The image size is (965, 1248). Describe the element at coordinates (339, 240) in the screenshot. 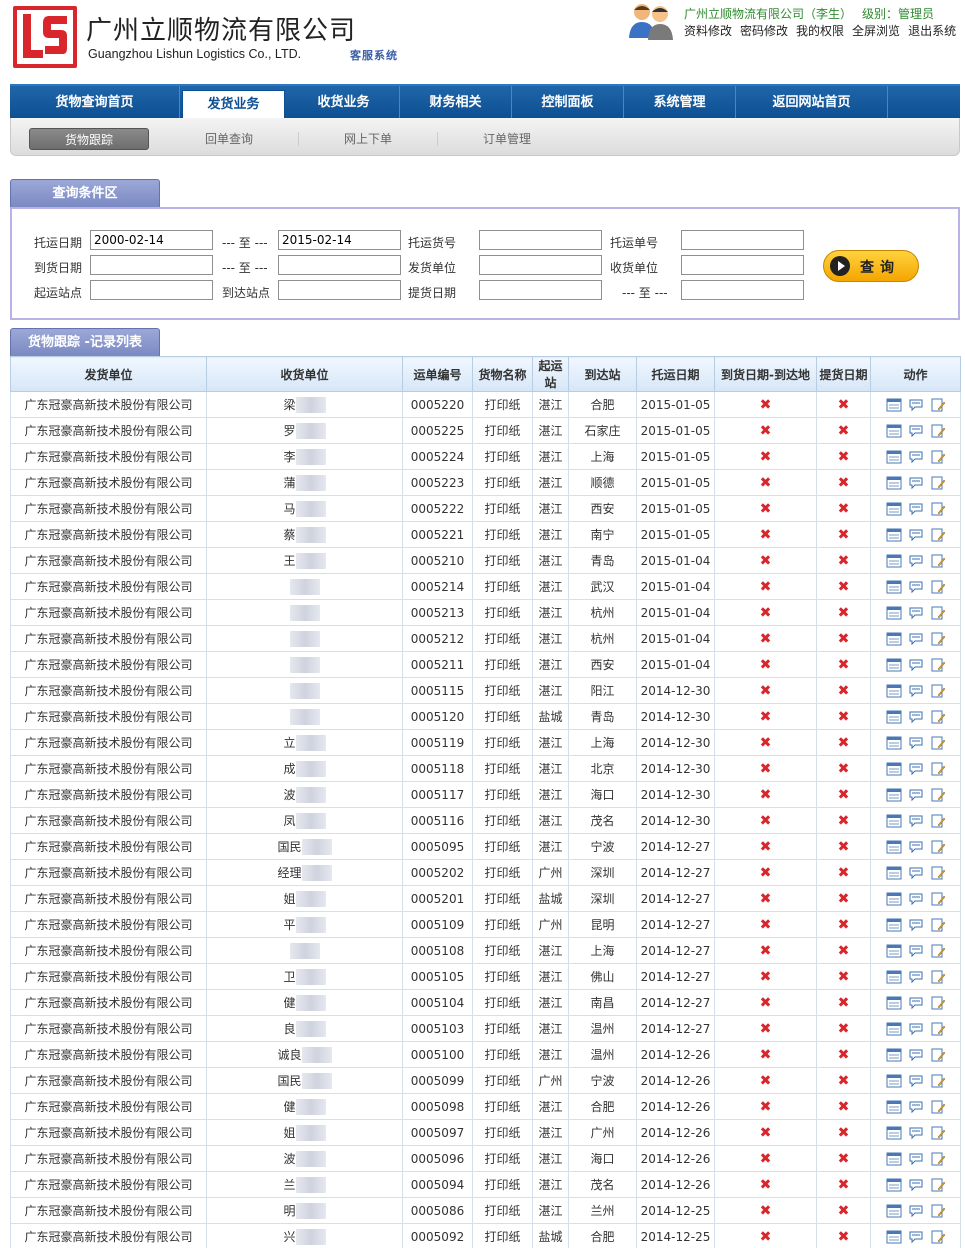

I see `ship-date-to-input` at that location.